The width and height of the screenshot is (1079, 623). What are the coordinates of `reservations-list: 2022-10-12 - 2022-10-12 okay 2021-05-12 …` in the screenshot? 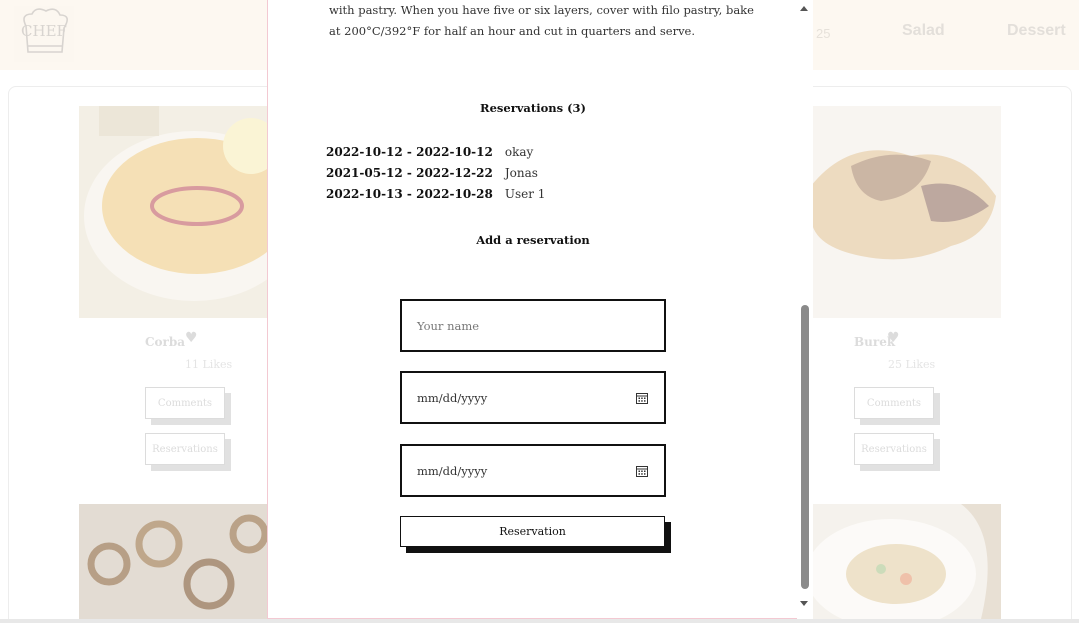 It's located at (435, 172).